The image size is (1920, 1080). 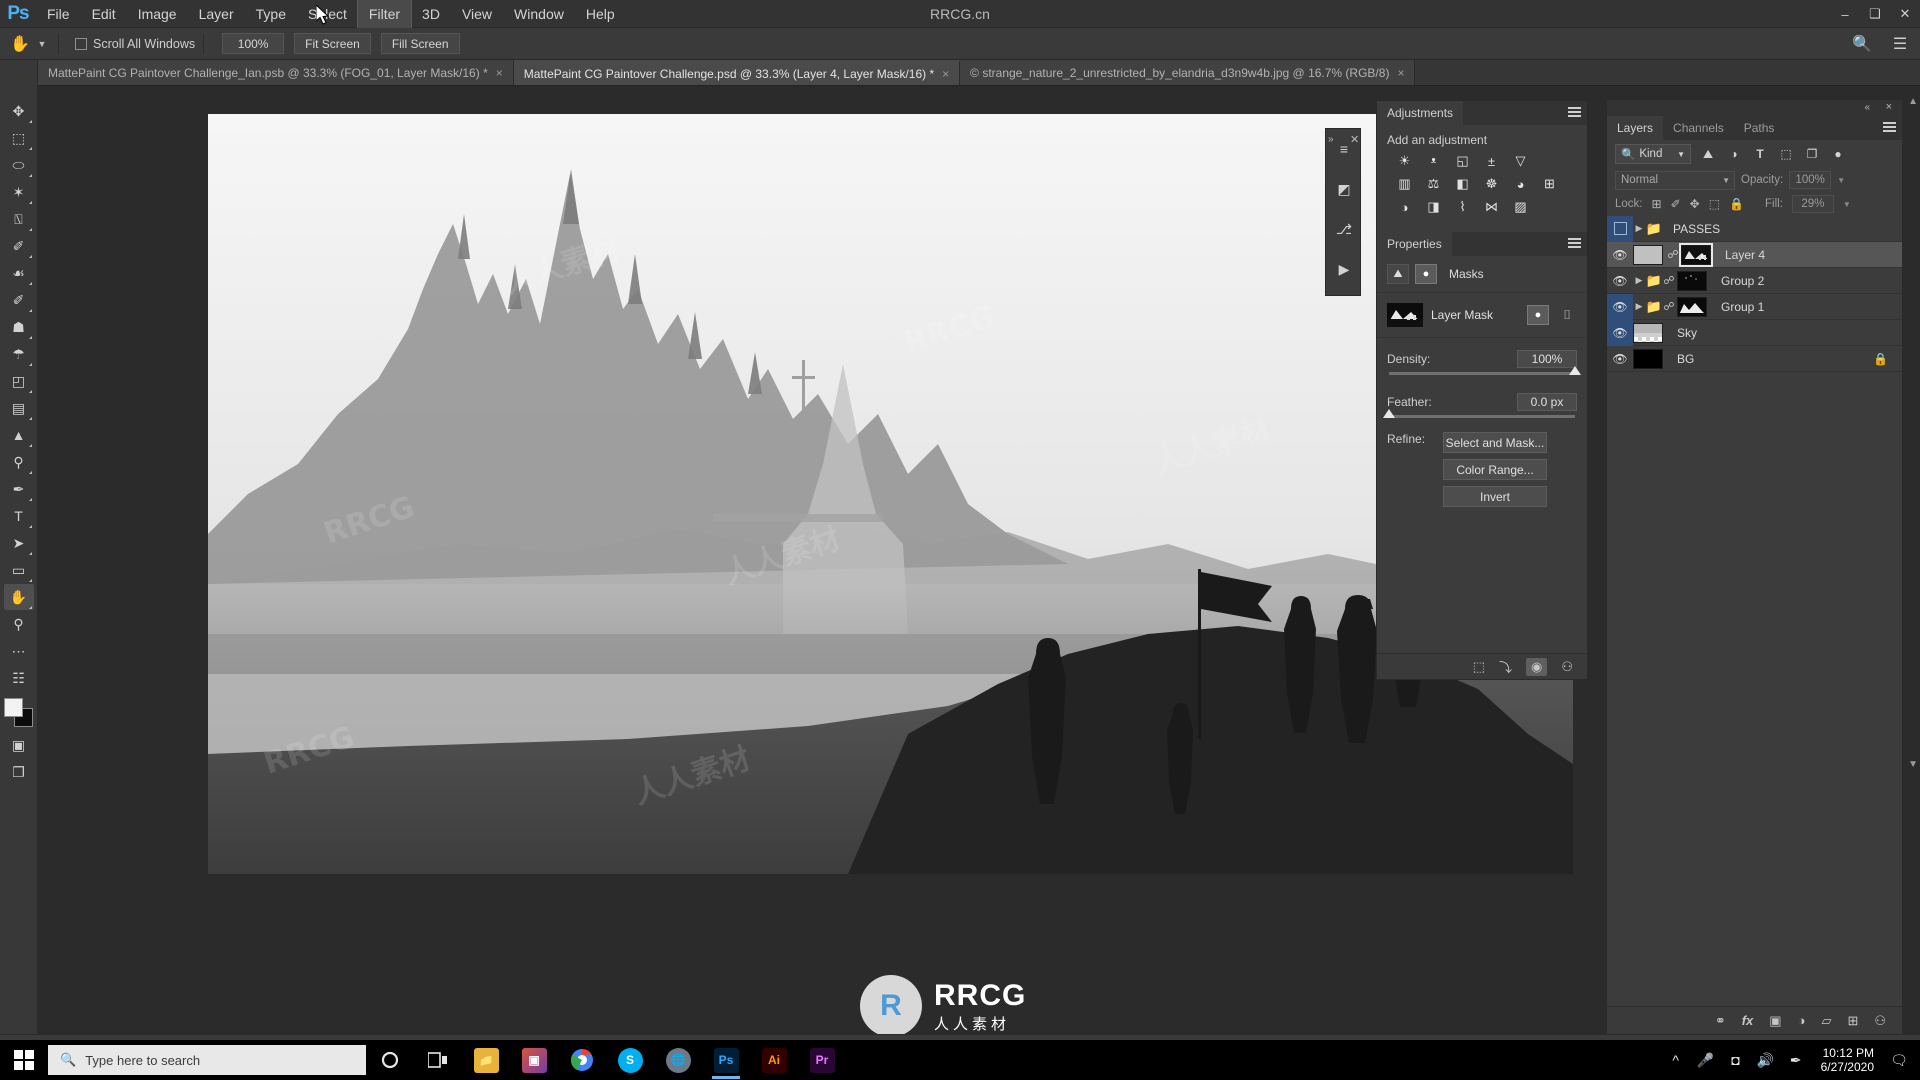 What do you see at coordinates (19, 462) in the screenshot?
I see `dodge-tool-icon: ⚲` at bounding box center [19, 462].